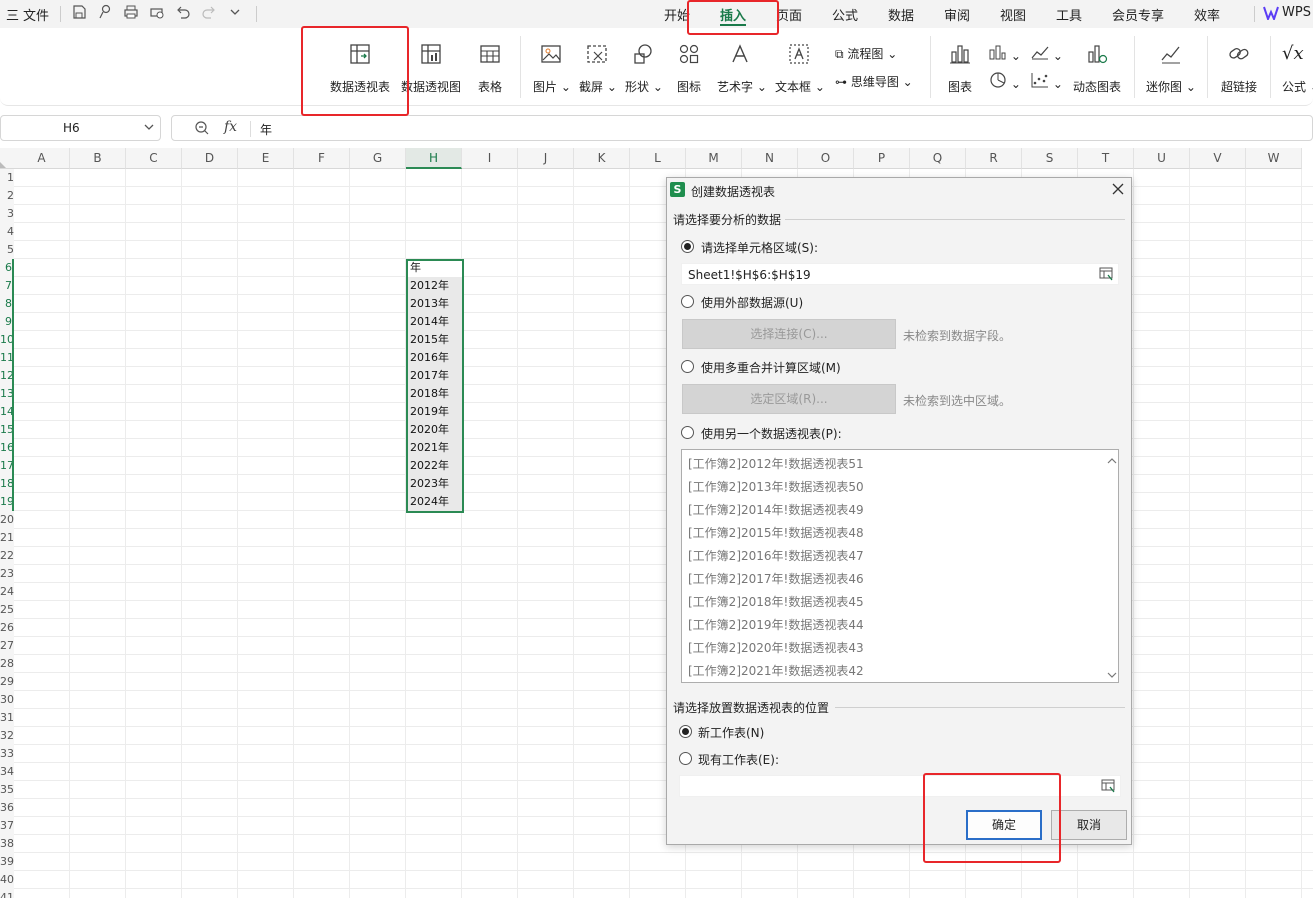 The image size is (1313, 898). Describe the element at coordinates (98, 158) in the screenshot. I see `column-header-b: B` at that location.